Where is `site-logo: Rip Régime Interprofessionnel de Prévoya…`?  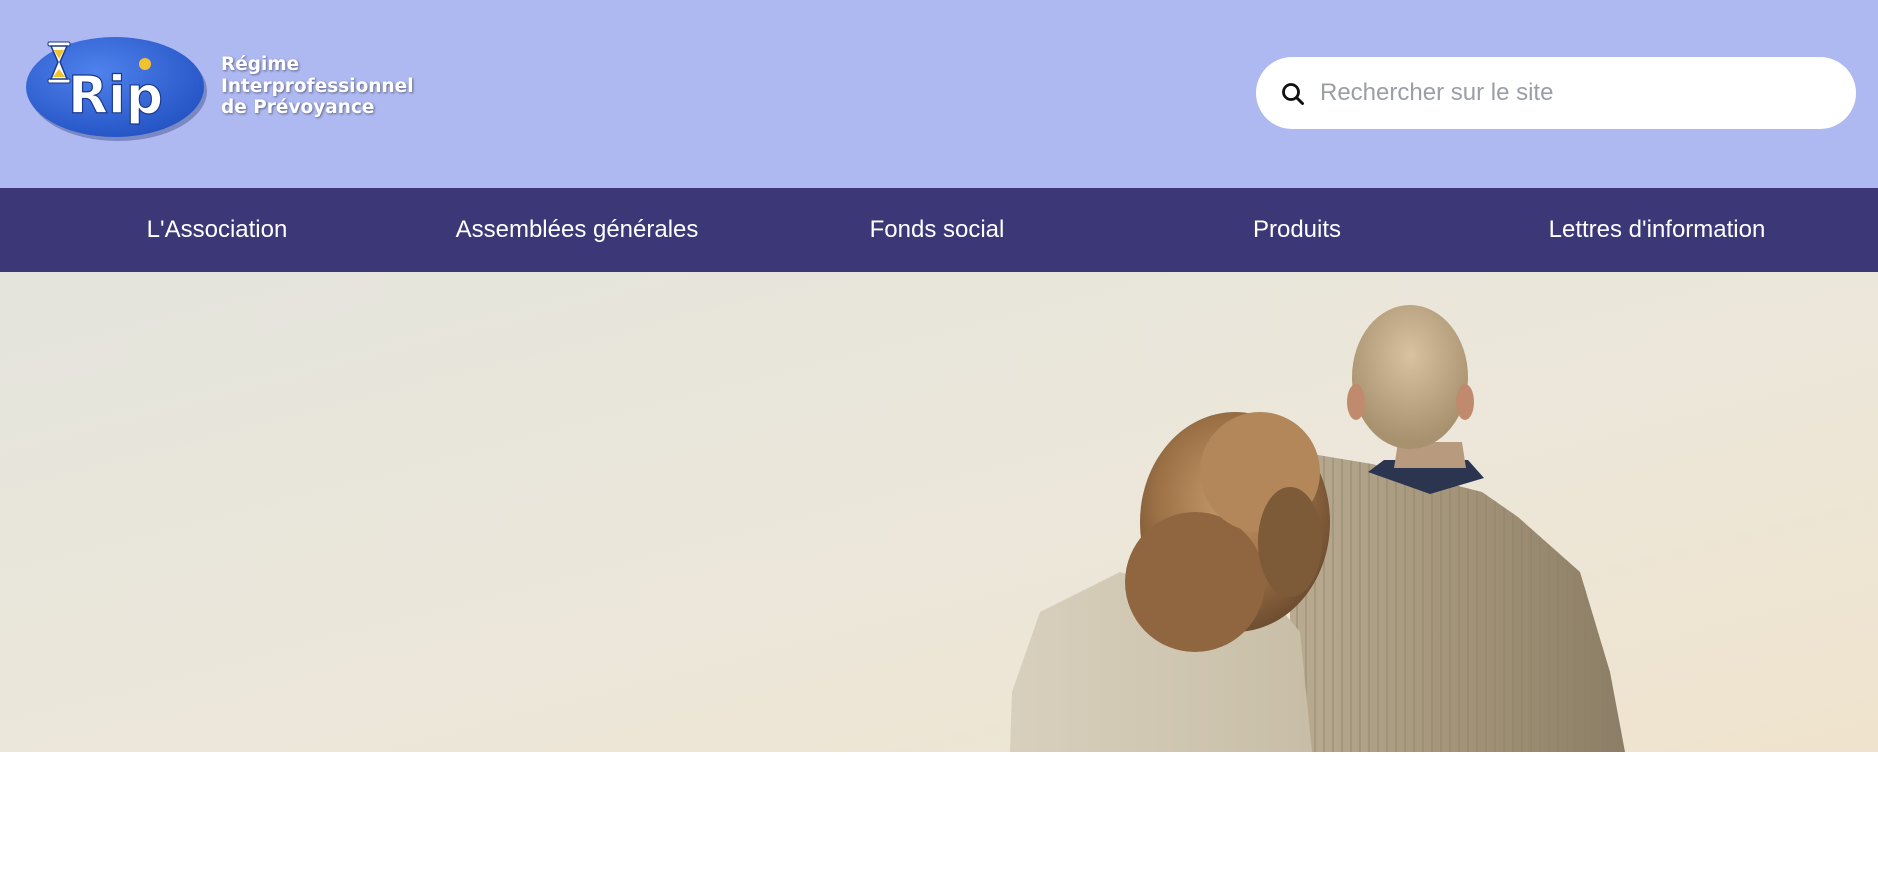 site-logo: Rip Régime Interprofessionnel de Prévoya… is located at coordinates (218, 90).